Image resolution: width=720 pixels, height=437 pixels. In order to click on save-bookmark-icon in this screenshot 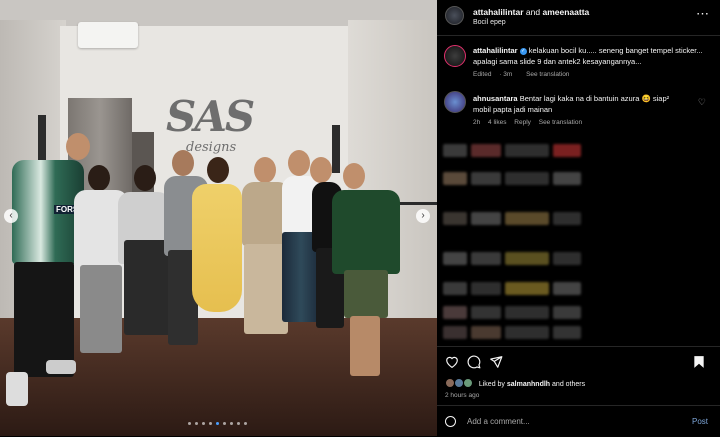, I will do `click(699, 362)`.